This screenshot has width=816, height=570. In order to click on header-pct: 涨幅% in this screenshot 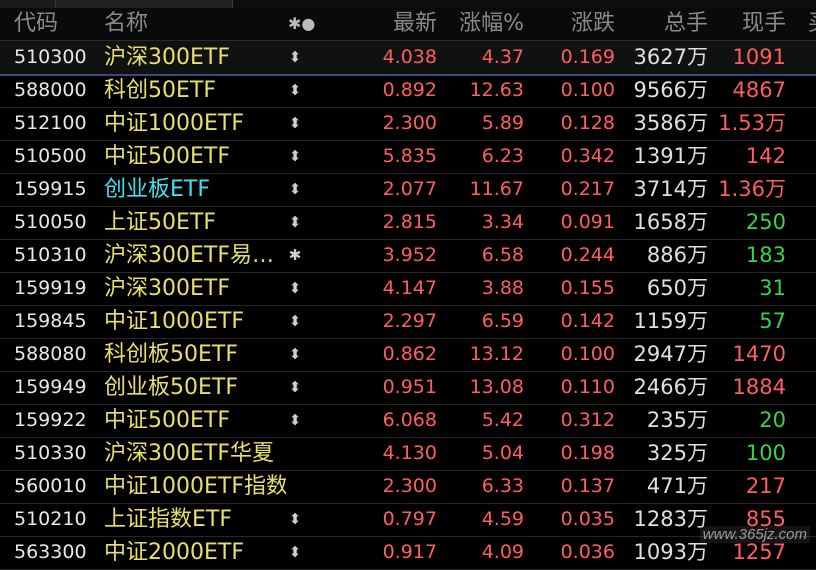, I will do `click(491, 24)`.